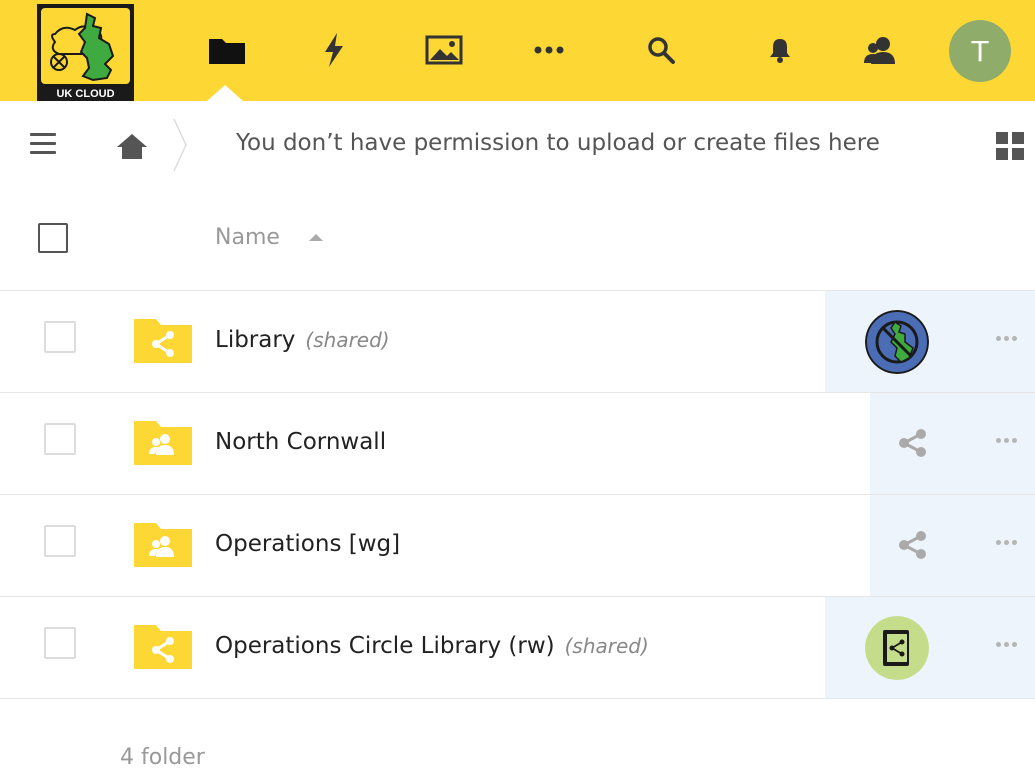  I want to click on nav-activity, so click(334, 50).